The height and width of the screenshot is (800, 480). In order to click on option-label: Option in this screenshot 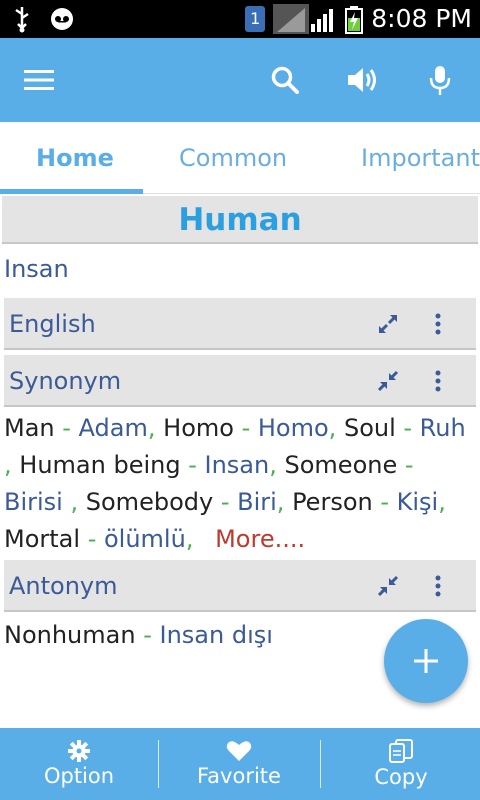, I will do `click(79, 776)`.